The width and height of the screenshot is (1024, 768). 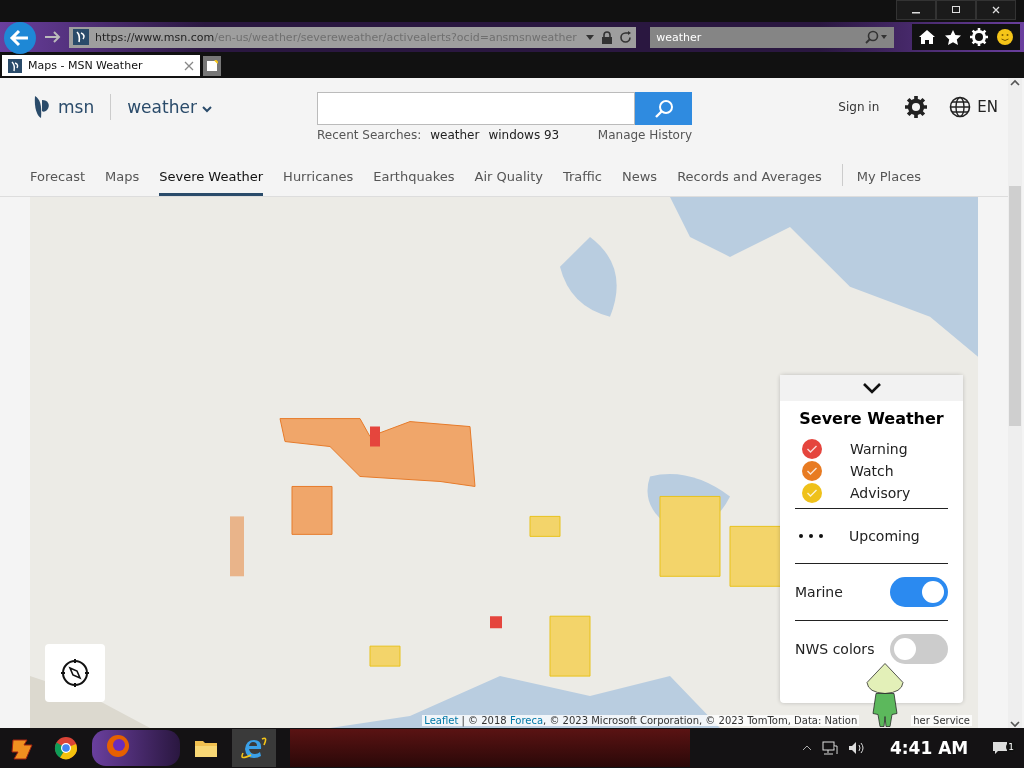 What do you see at coordinates (927, 37) in the screenshot?
I see `home-icon` at bounding box center [927, 37].